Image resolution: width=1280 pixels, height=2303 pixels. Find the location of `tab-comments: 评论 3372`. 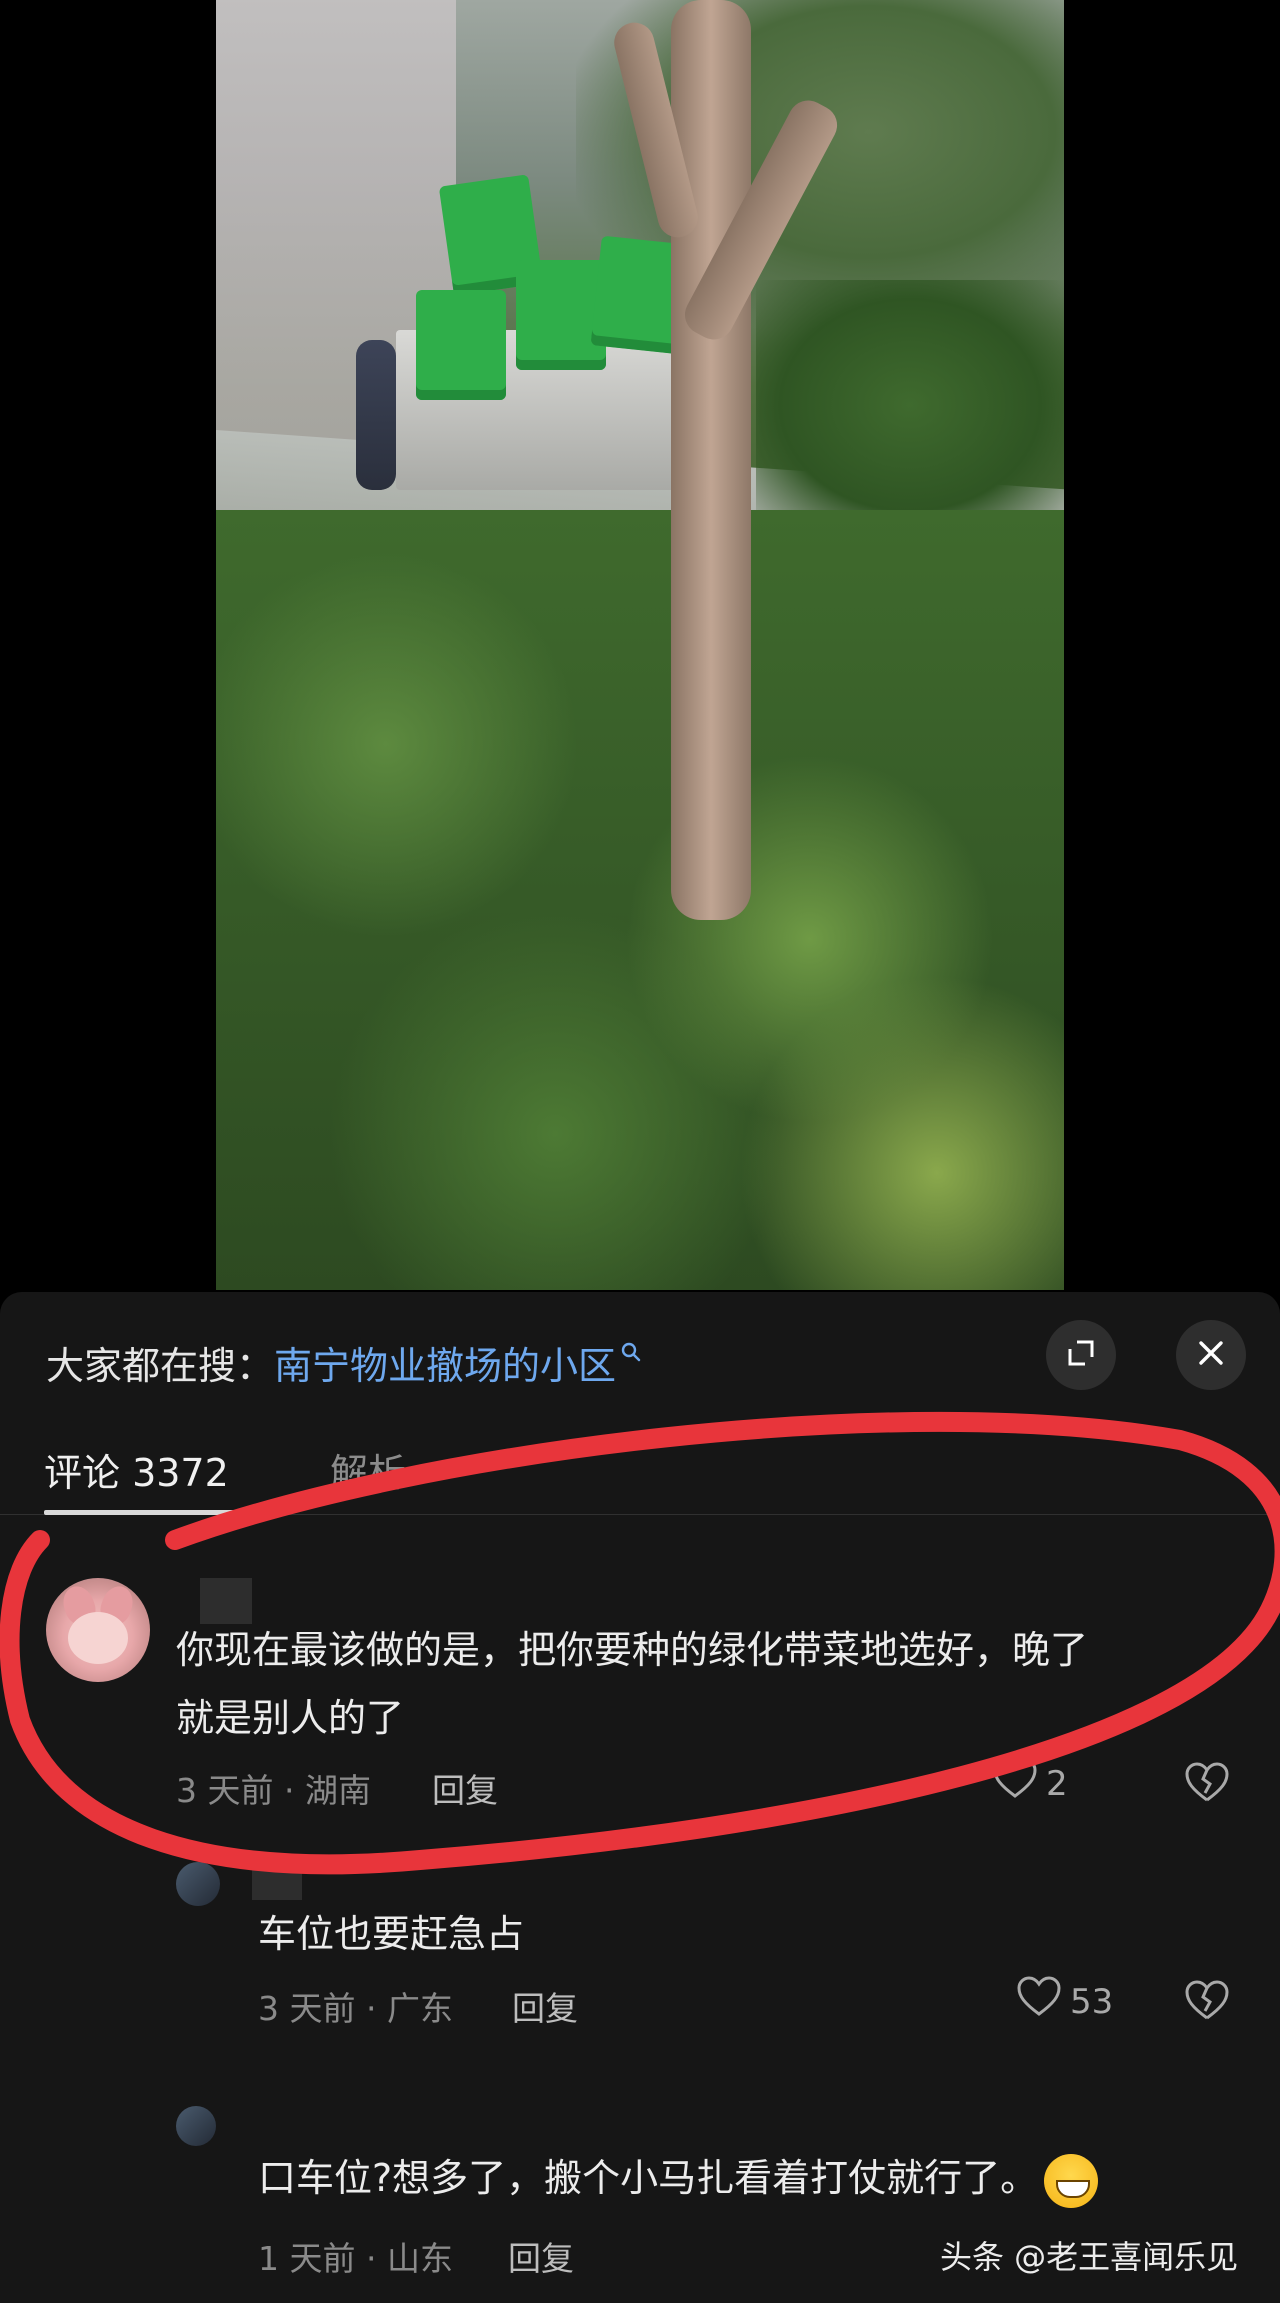

tab-comments: 评论 3372 is located at coordinates (136, 1469).